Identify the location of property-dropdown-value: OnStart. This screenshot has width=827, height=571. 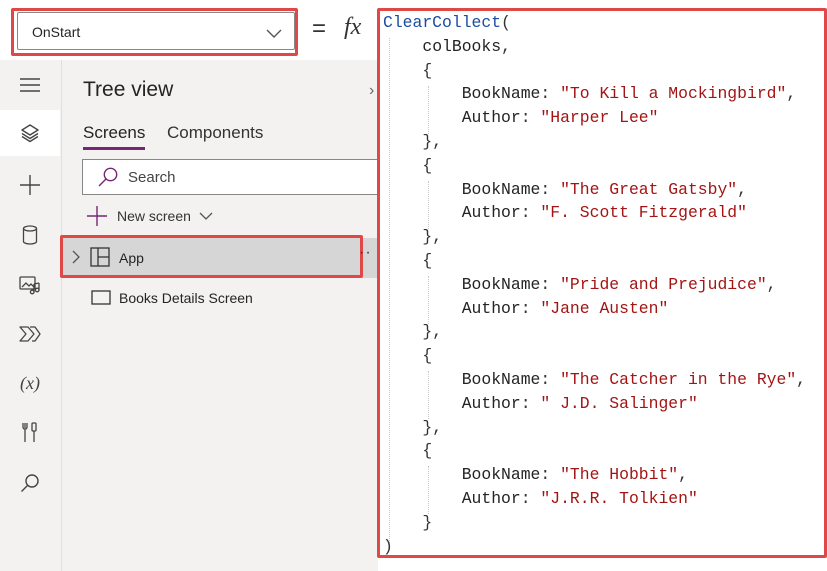
(56, 32).